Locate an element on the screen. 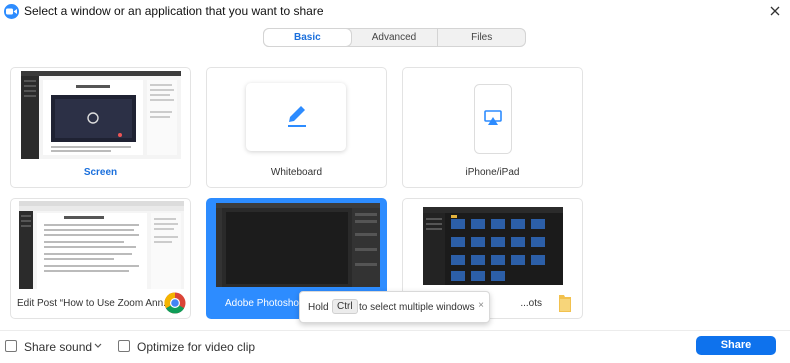 The width and height of the screenshot is (790, 363). tab-files: Files is located at coordinates (481, 37).